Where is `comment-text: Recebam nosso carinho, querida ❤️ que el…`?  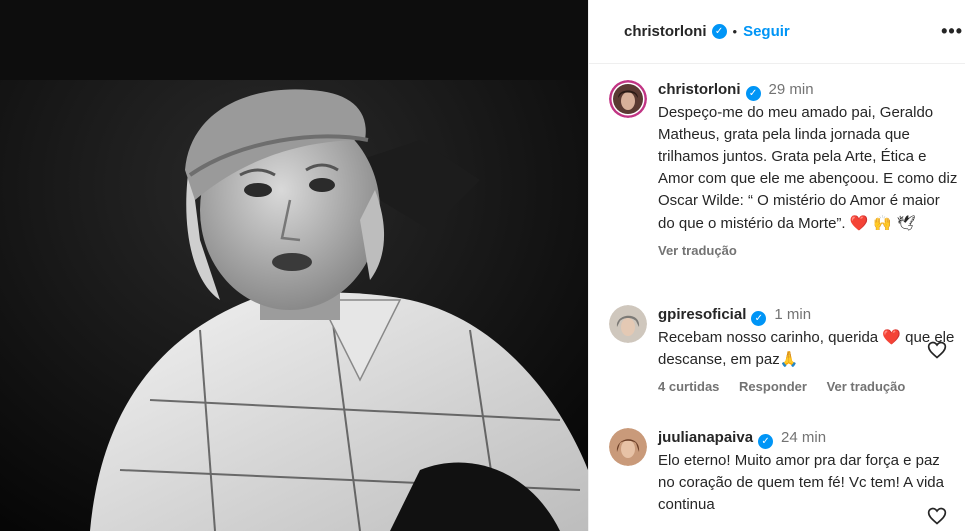 comment-text: Recebam nosso carinho, querida ❤️ que el… is located at coordinates (806, 348).